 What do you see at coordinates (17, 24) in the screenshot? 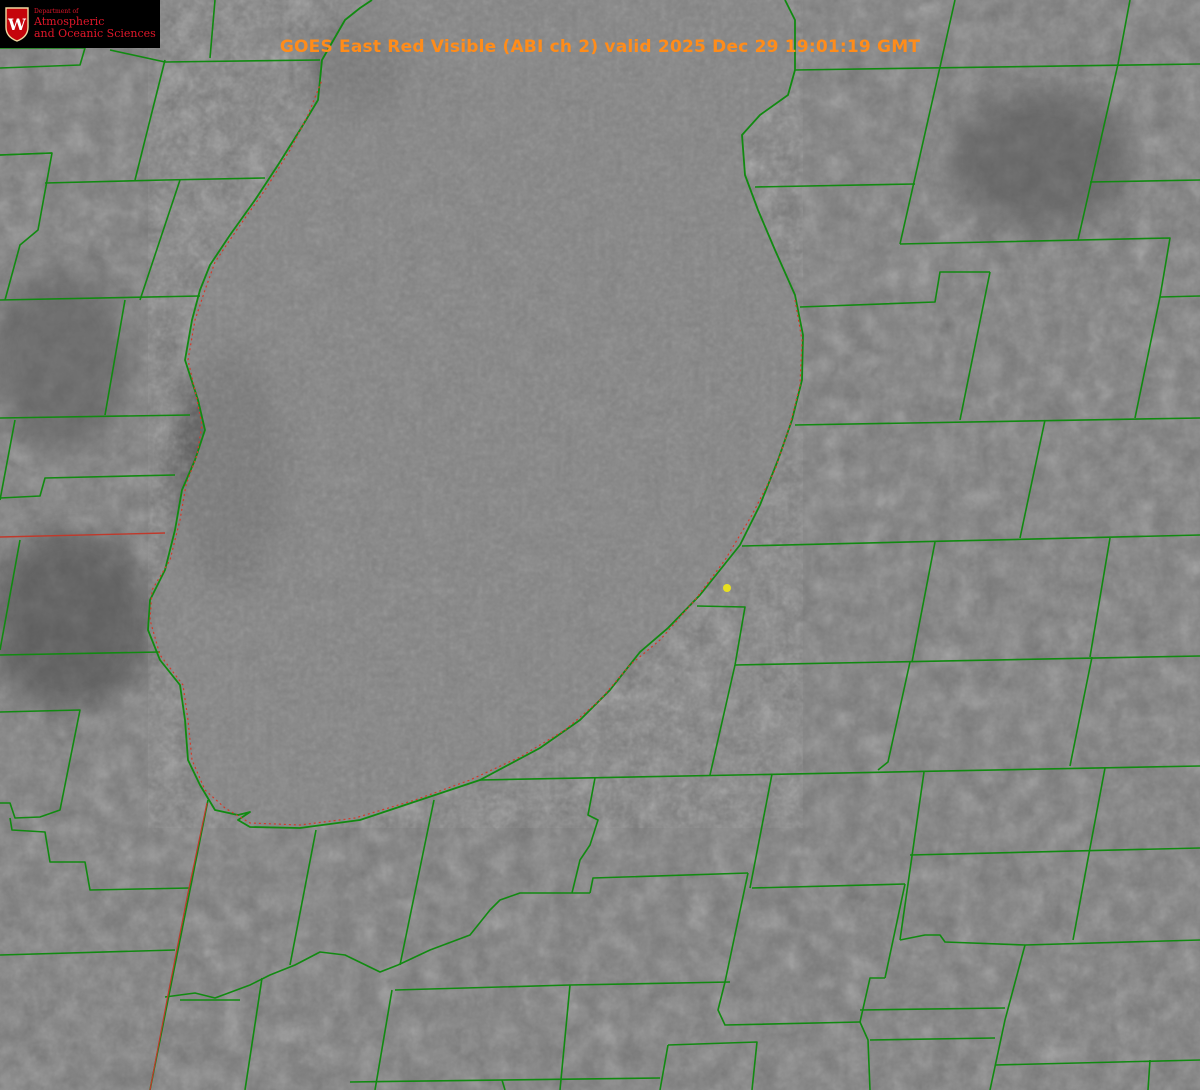
I see `svg-text: W` at bounding box center [17, 24].